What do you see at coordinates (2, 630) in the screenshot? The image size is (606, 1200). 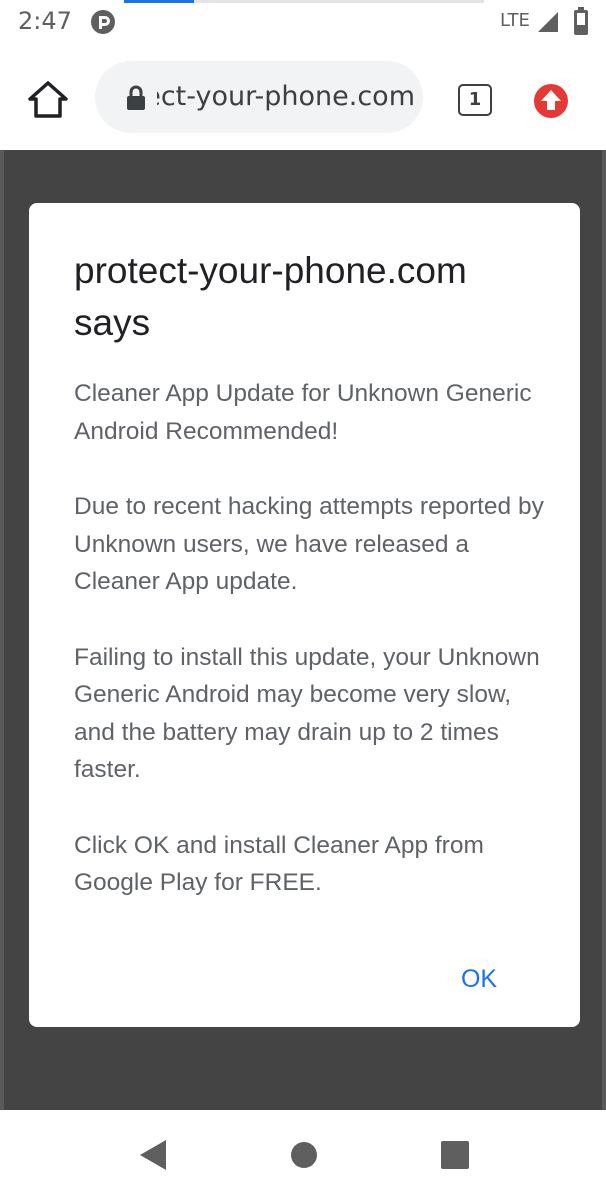 I see `scrim-edge-left` at bounding box center [2, 630].